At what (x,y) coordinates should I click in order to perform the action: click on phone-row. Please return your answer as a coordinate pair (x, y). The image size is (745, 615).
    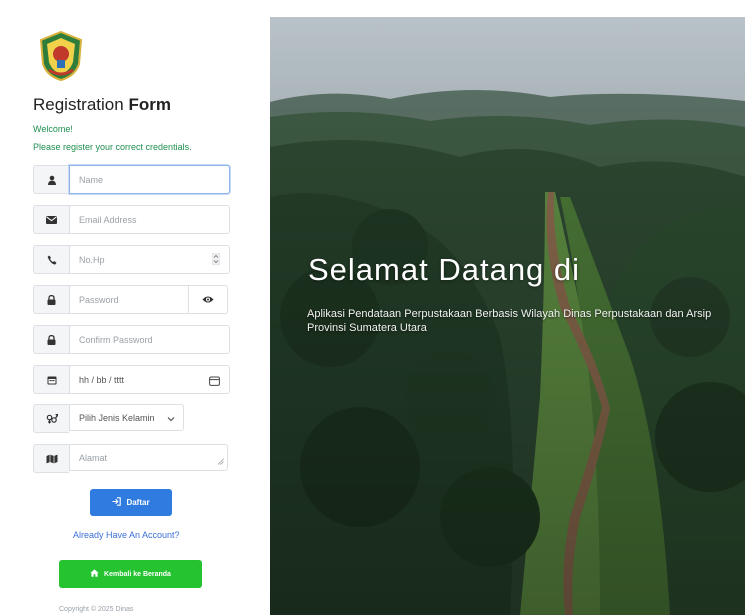
    Looking at the image, I should click on (131, 259).